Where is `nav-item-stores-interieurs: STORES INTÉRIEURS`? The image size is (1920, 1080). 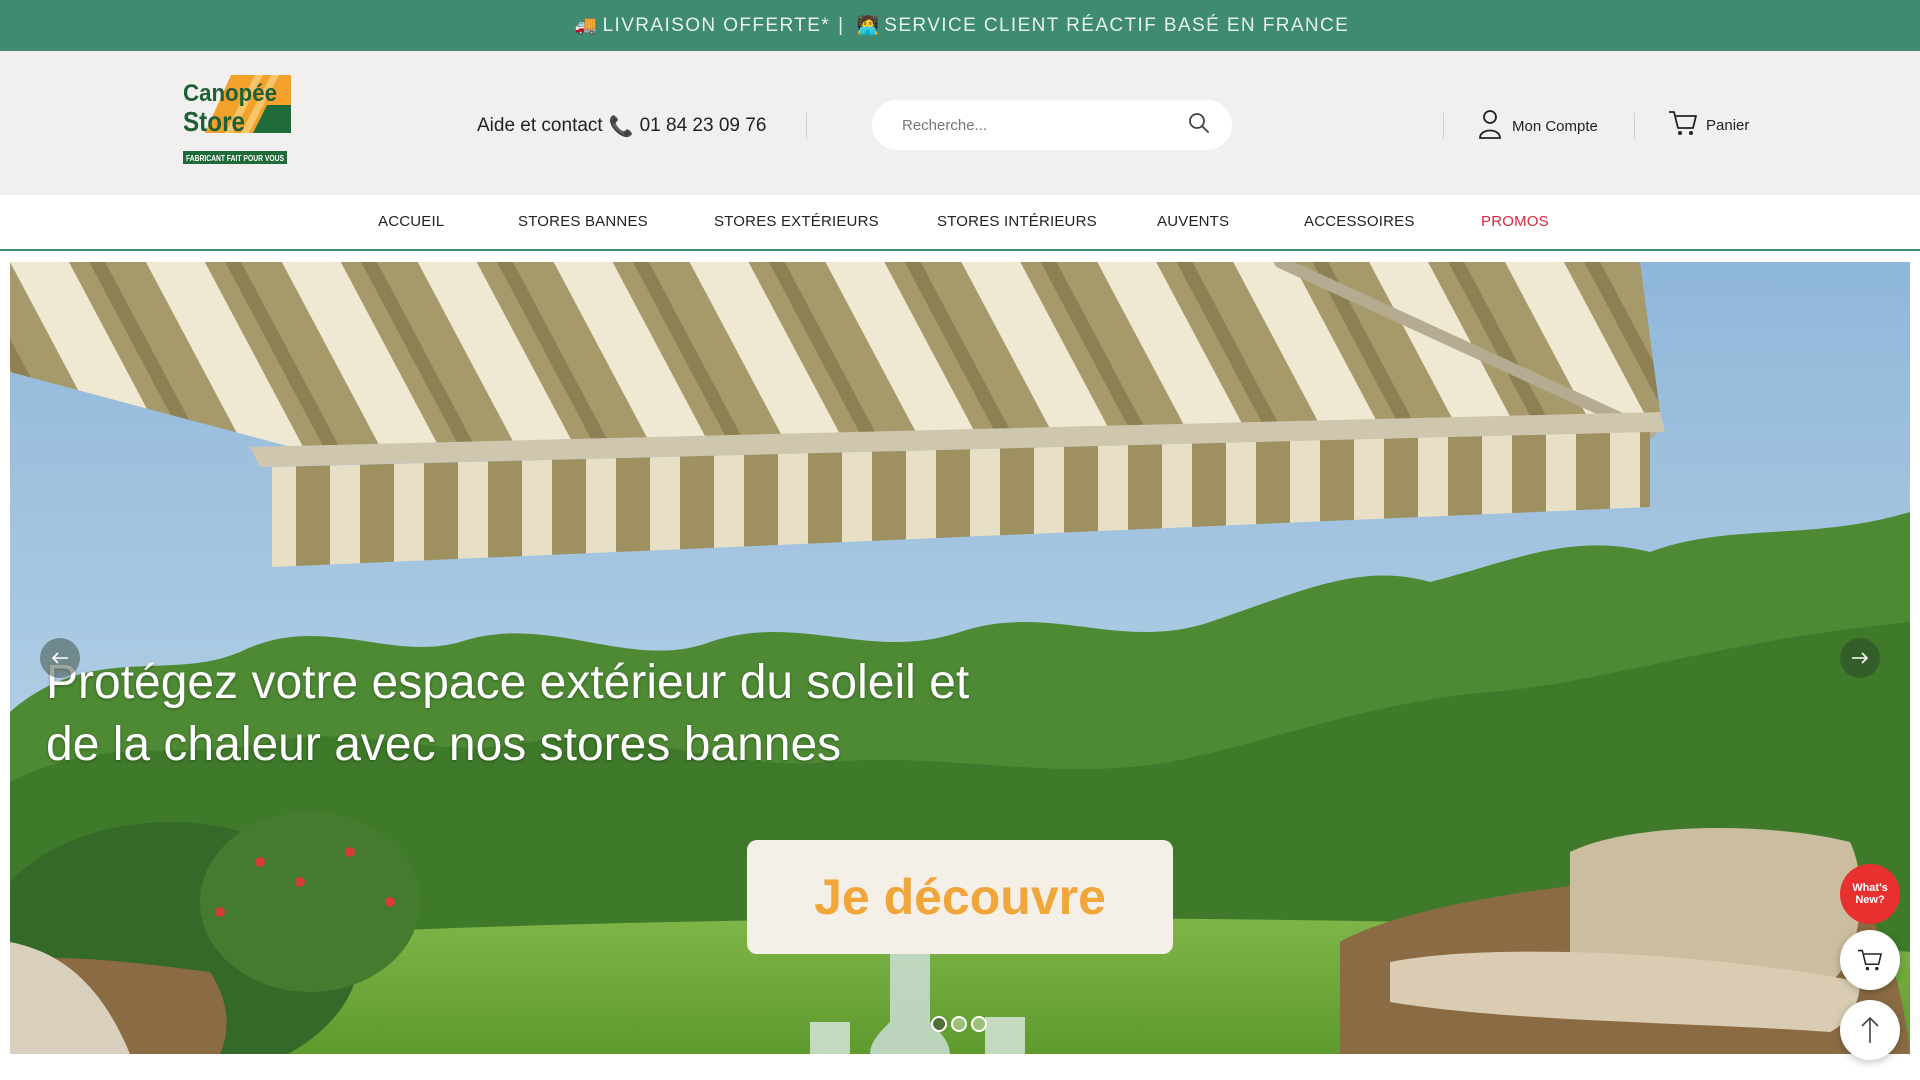
nav-item-stores-interieurs: STORES INTÉRIEURS is located at coordinates (1017, 221).